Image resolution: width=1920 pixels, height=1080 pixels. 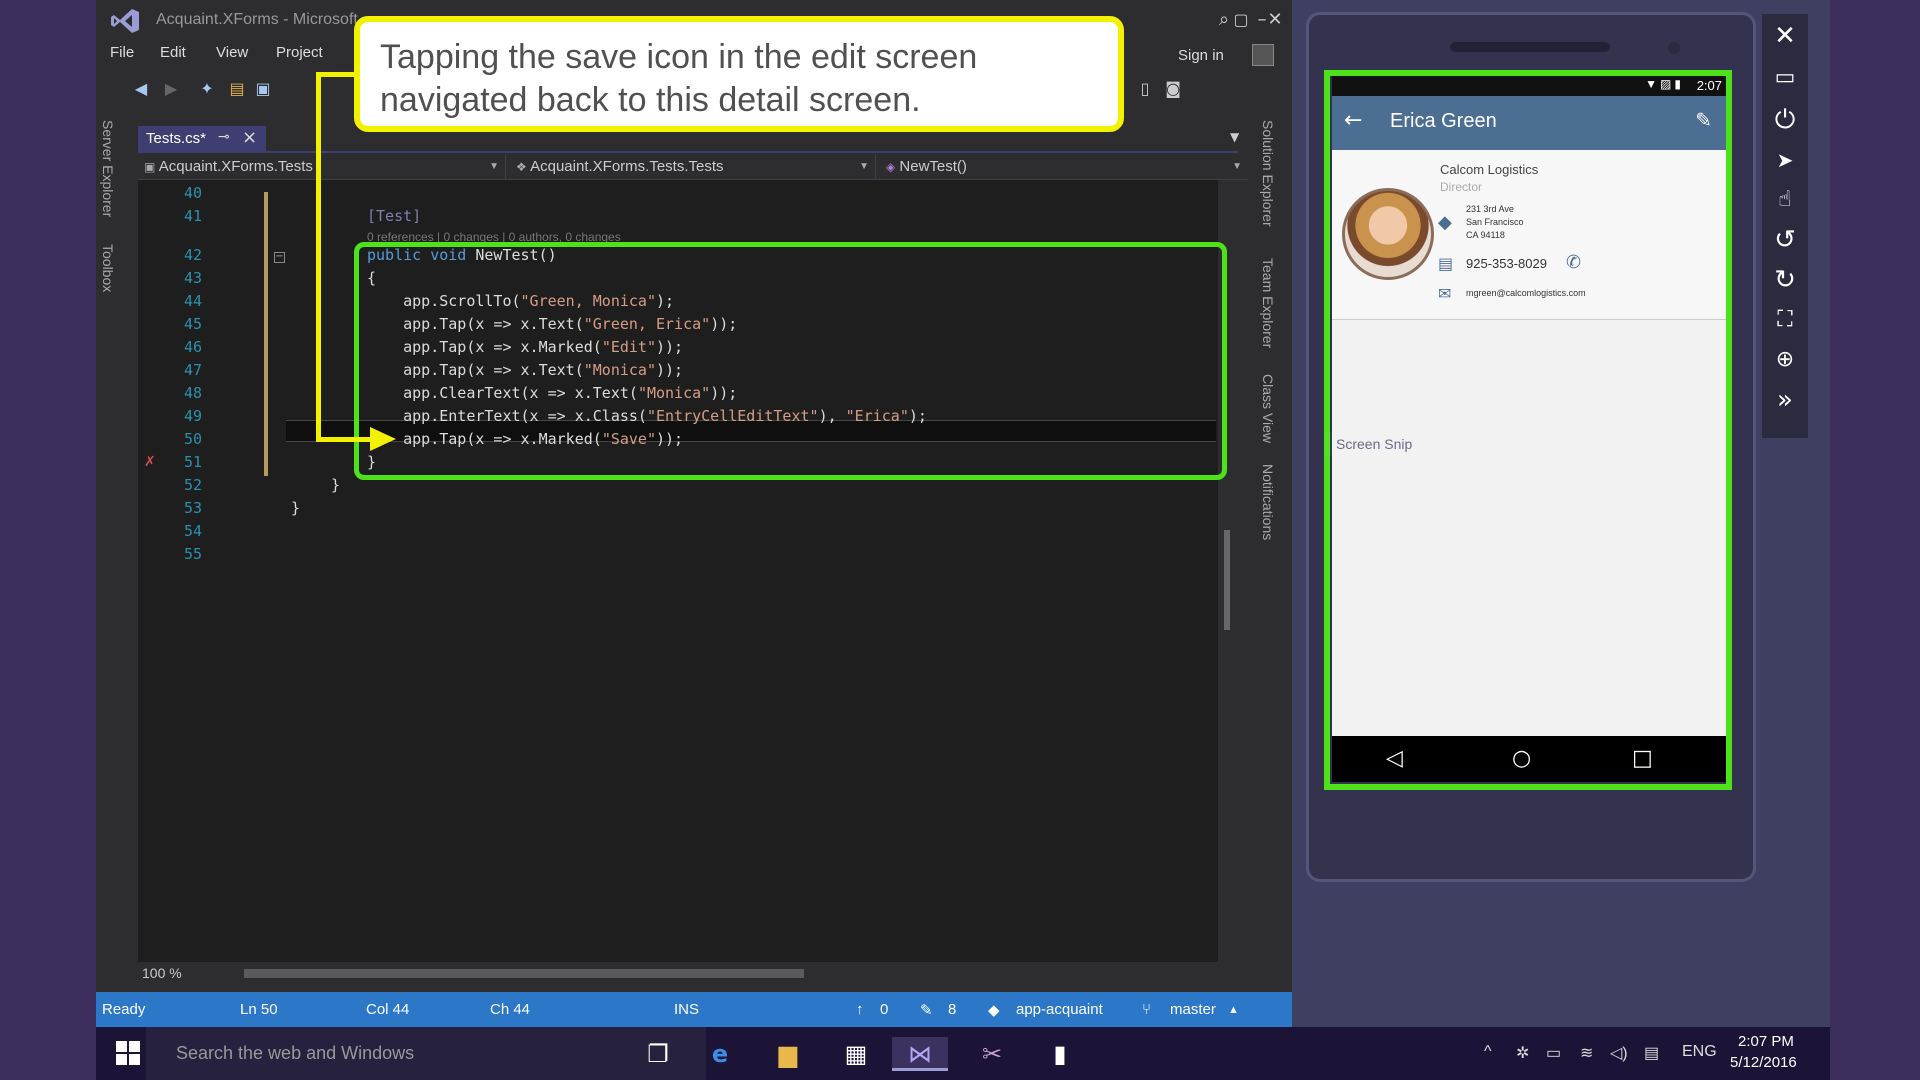 What do you see at coordinates (108, 168) in the screenshot?
I see `server-explorer-tab: Server Explorer` at bounding box center [108, 168].